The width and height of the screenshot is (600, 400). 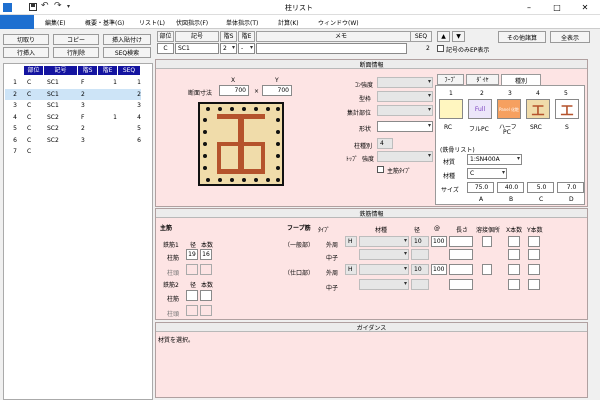 I want to click on seq-up-button: ▲, so click(x=443, y=36).